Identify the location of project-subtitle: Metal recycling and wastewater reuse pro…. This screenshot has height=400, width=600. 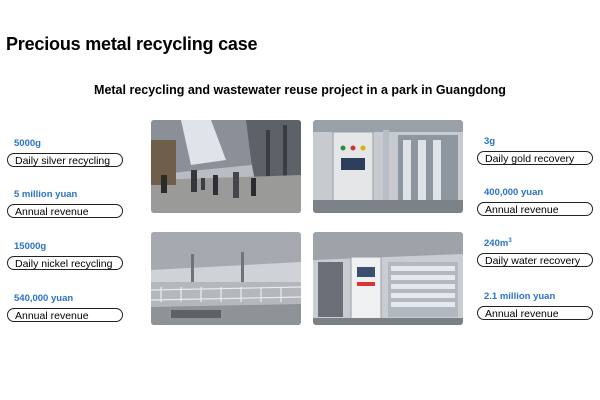
(300, 90).